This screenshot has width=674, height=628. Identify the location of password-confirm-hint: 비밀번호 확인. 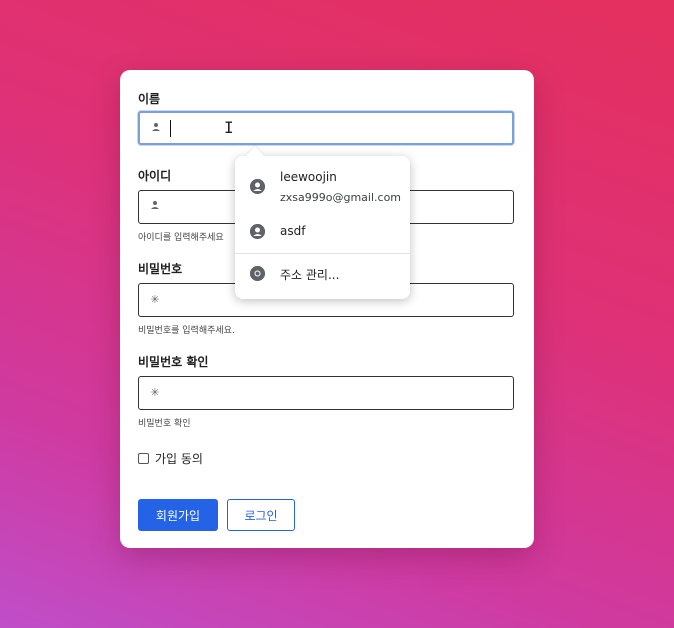
(164, 424).